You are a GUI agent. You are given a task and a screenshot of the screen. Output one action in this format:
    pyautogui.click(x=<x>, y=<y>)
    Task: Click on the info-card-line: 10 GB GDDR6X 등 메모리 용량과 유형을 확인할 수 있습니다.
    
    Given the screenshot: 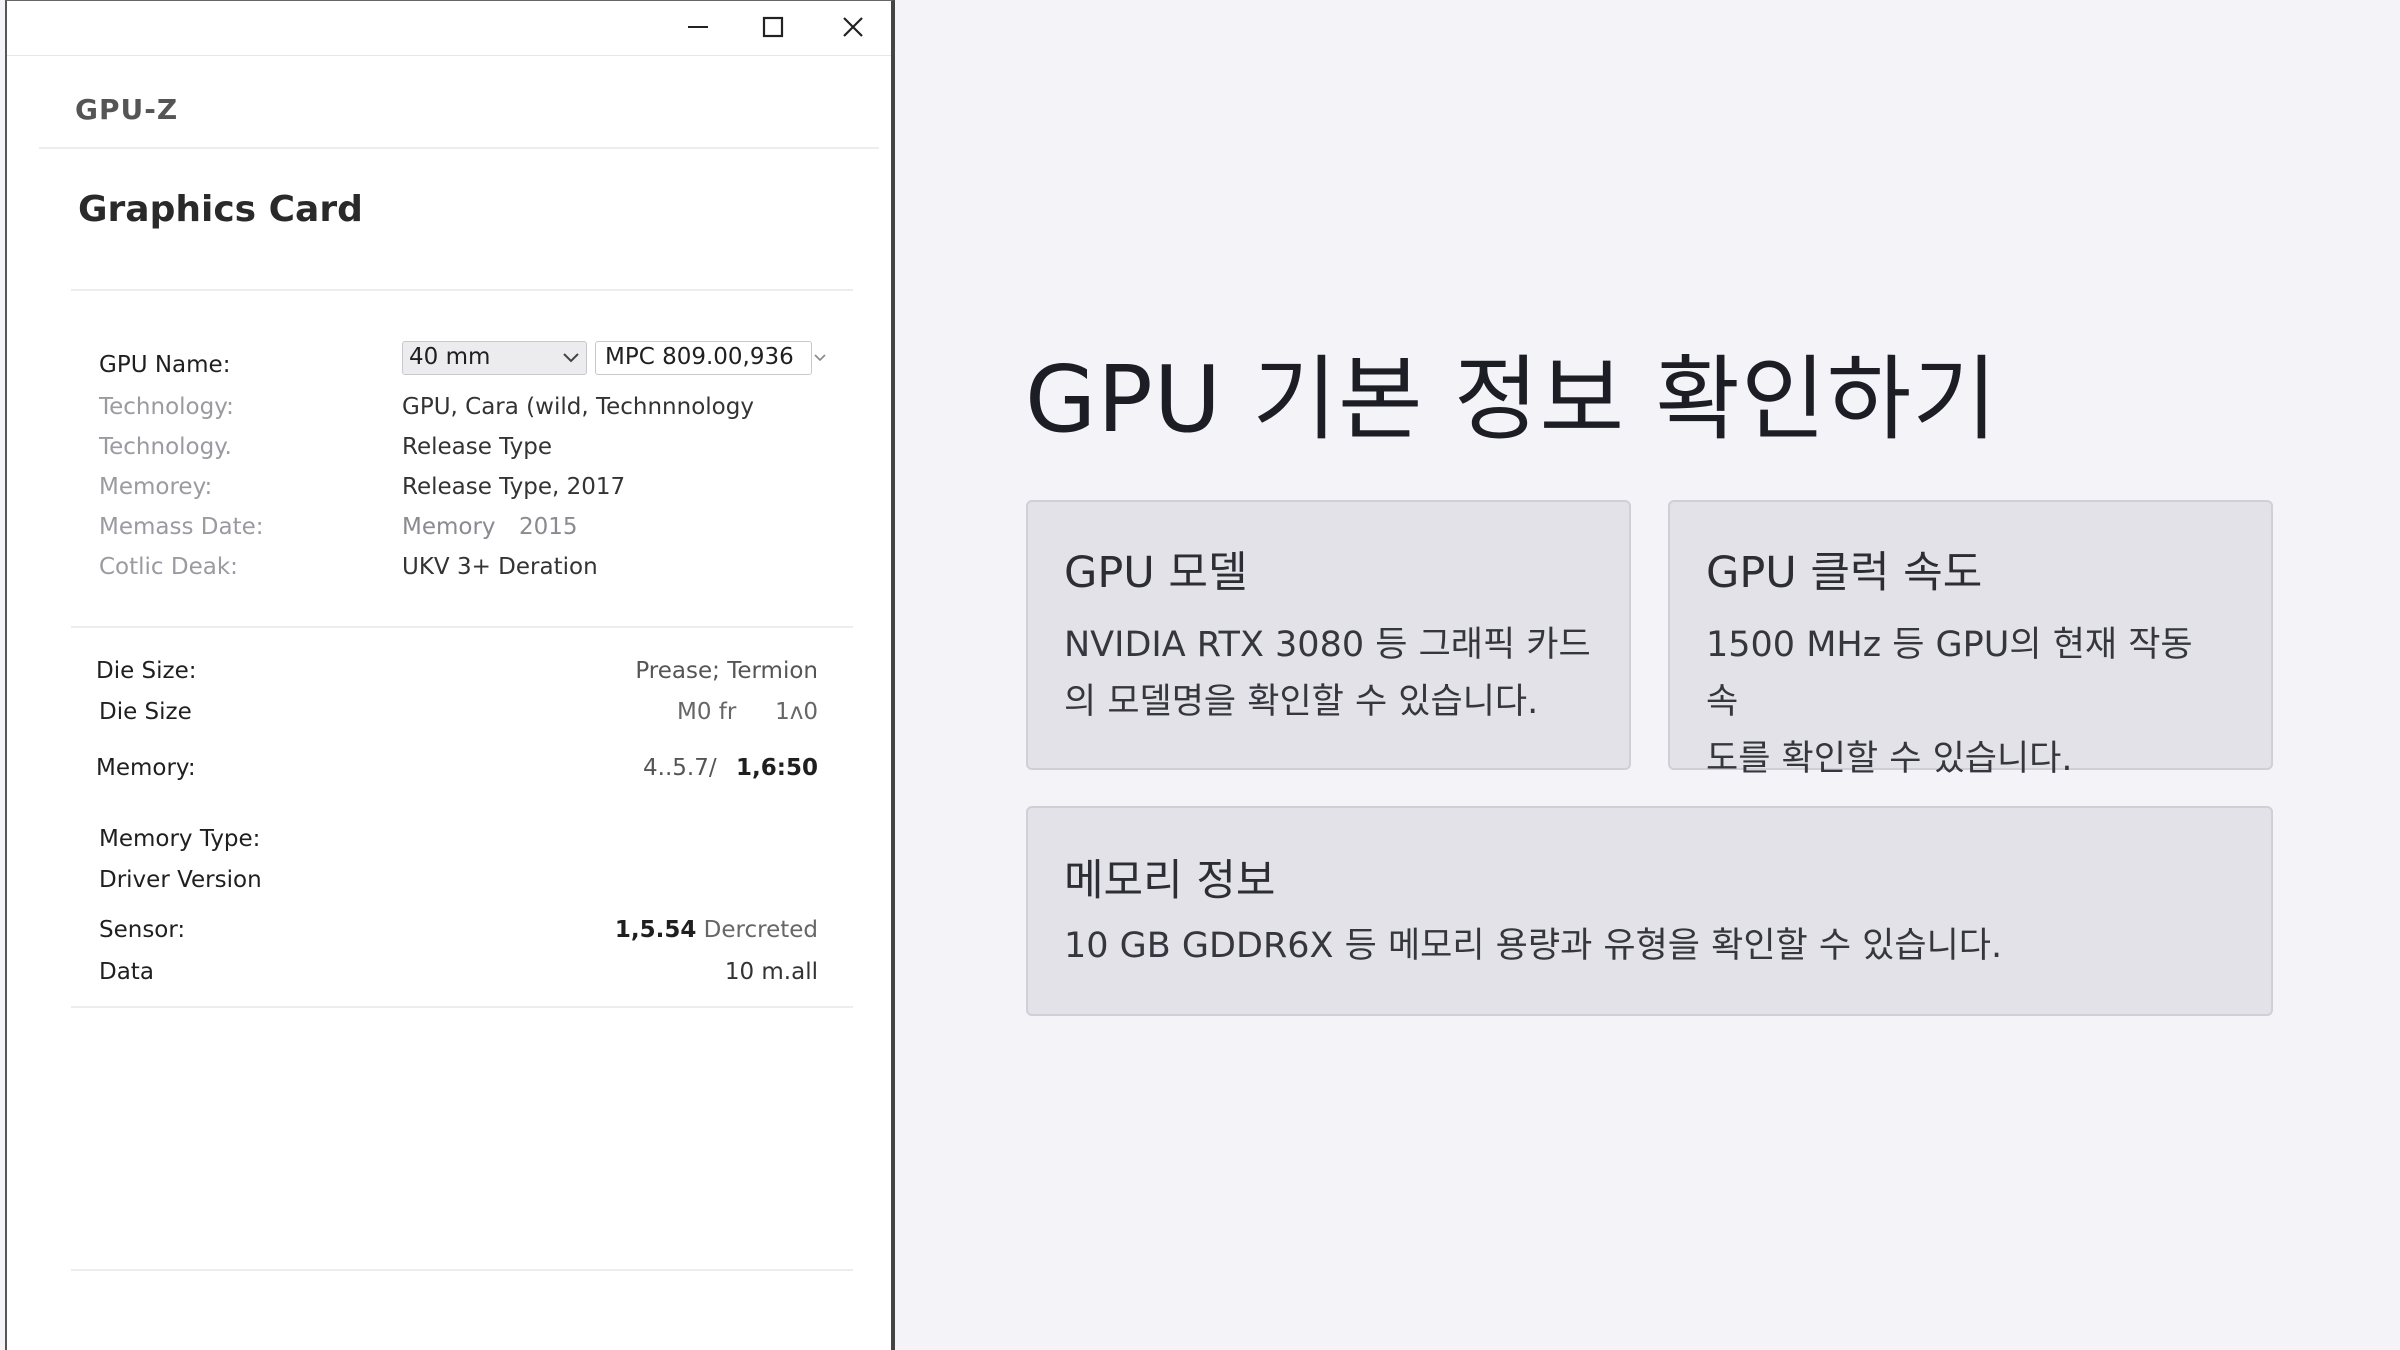 What is the action you would take?
    pyautogui.click(x=1533, y=946)
    